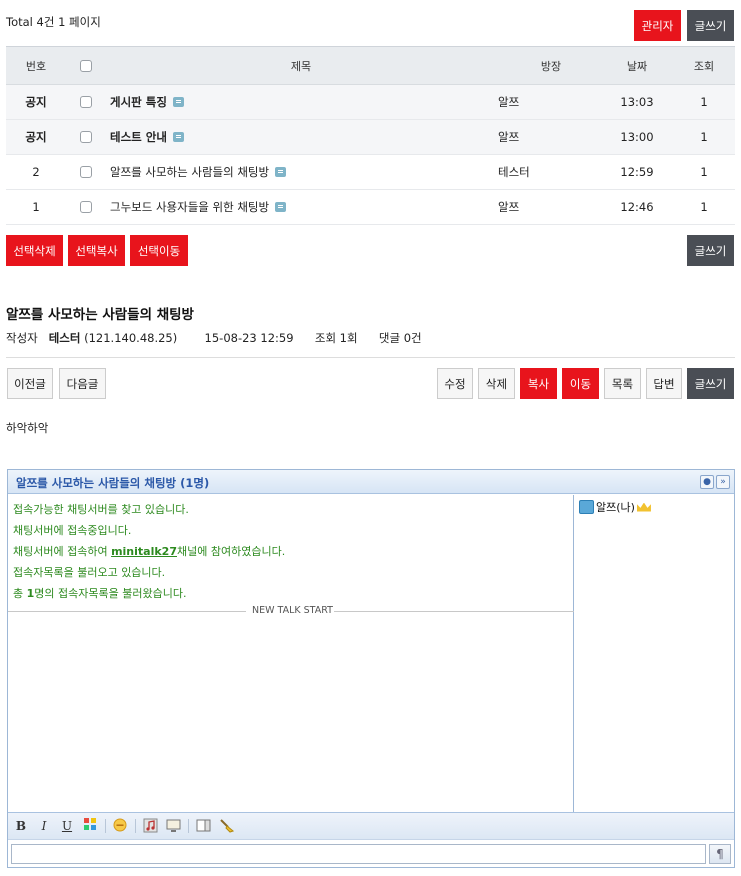 The image size is (741, 876). Describe the element at coordinates (580, 383) in the screenshot. I see `move-button: 이동` at that location.